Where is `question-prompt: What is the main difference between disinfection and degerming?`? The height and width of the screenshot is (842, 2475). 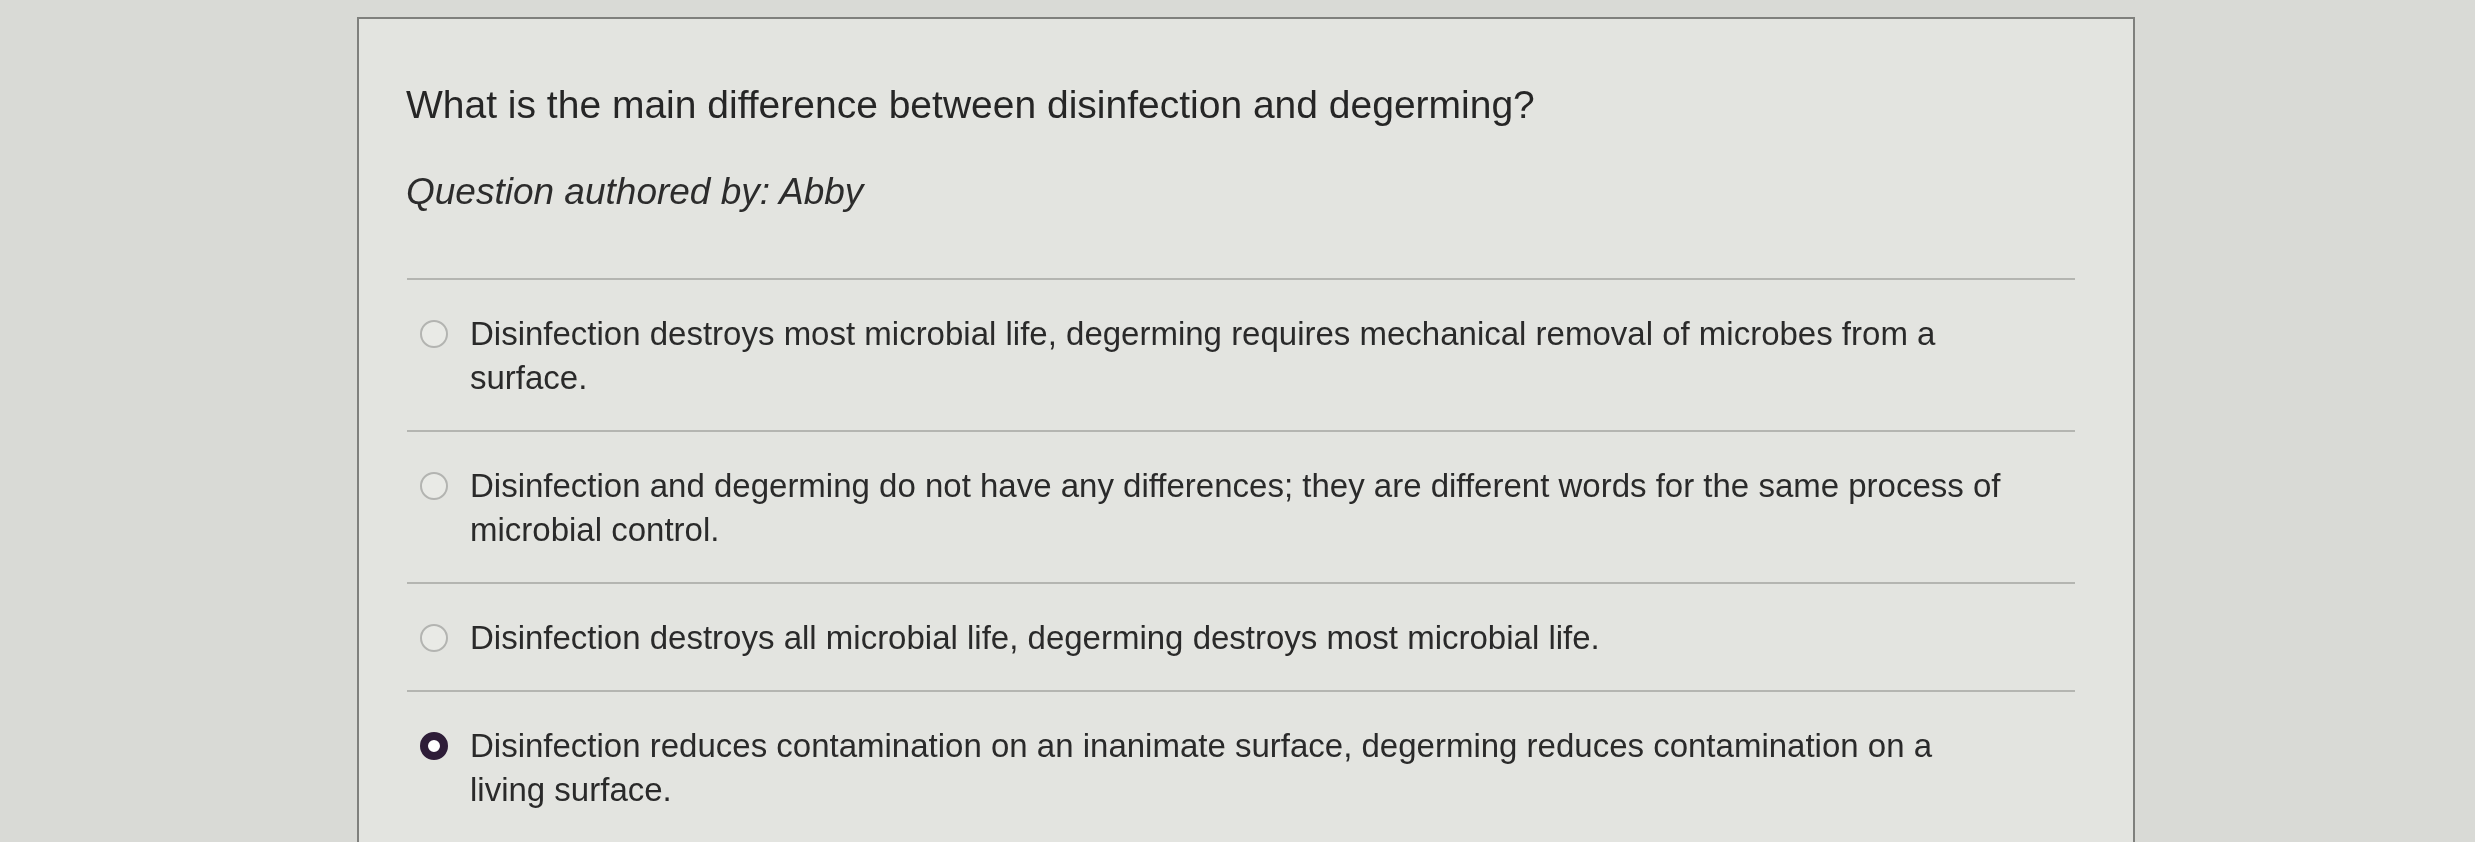 question-prompt: What is the main difference between disinfection and degerming? is located at coordinates (971, 105).